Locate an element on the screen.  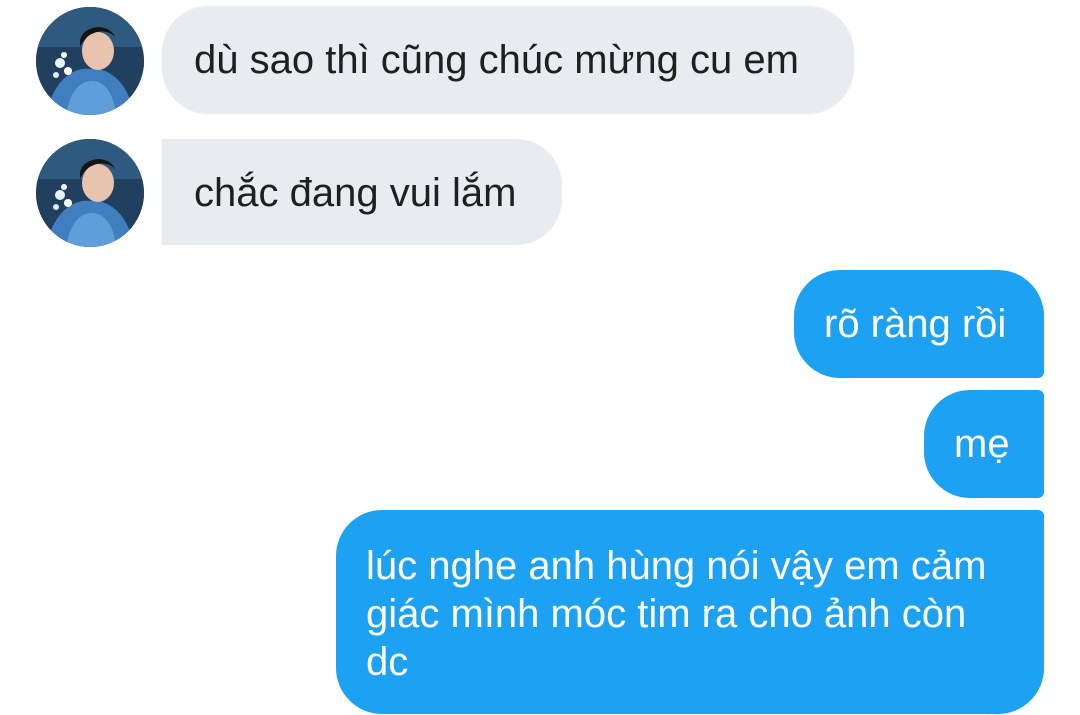
message-text: dù sao thì cũng chúc mừng cu em is located at coordinates (496, 60).